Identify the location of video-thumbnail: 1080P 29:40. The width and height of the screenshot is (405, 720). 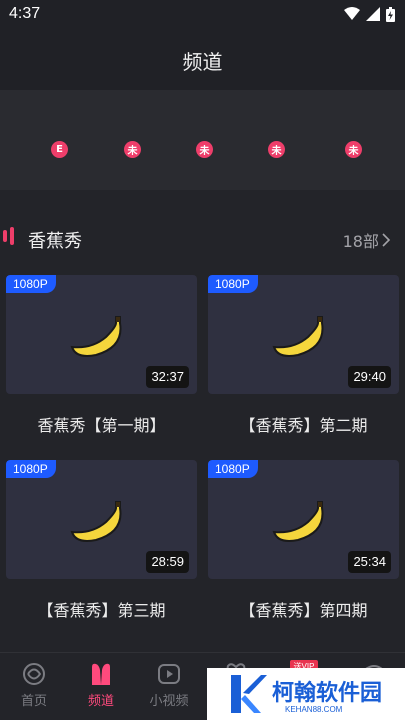
(303, 334).